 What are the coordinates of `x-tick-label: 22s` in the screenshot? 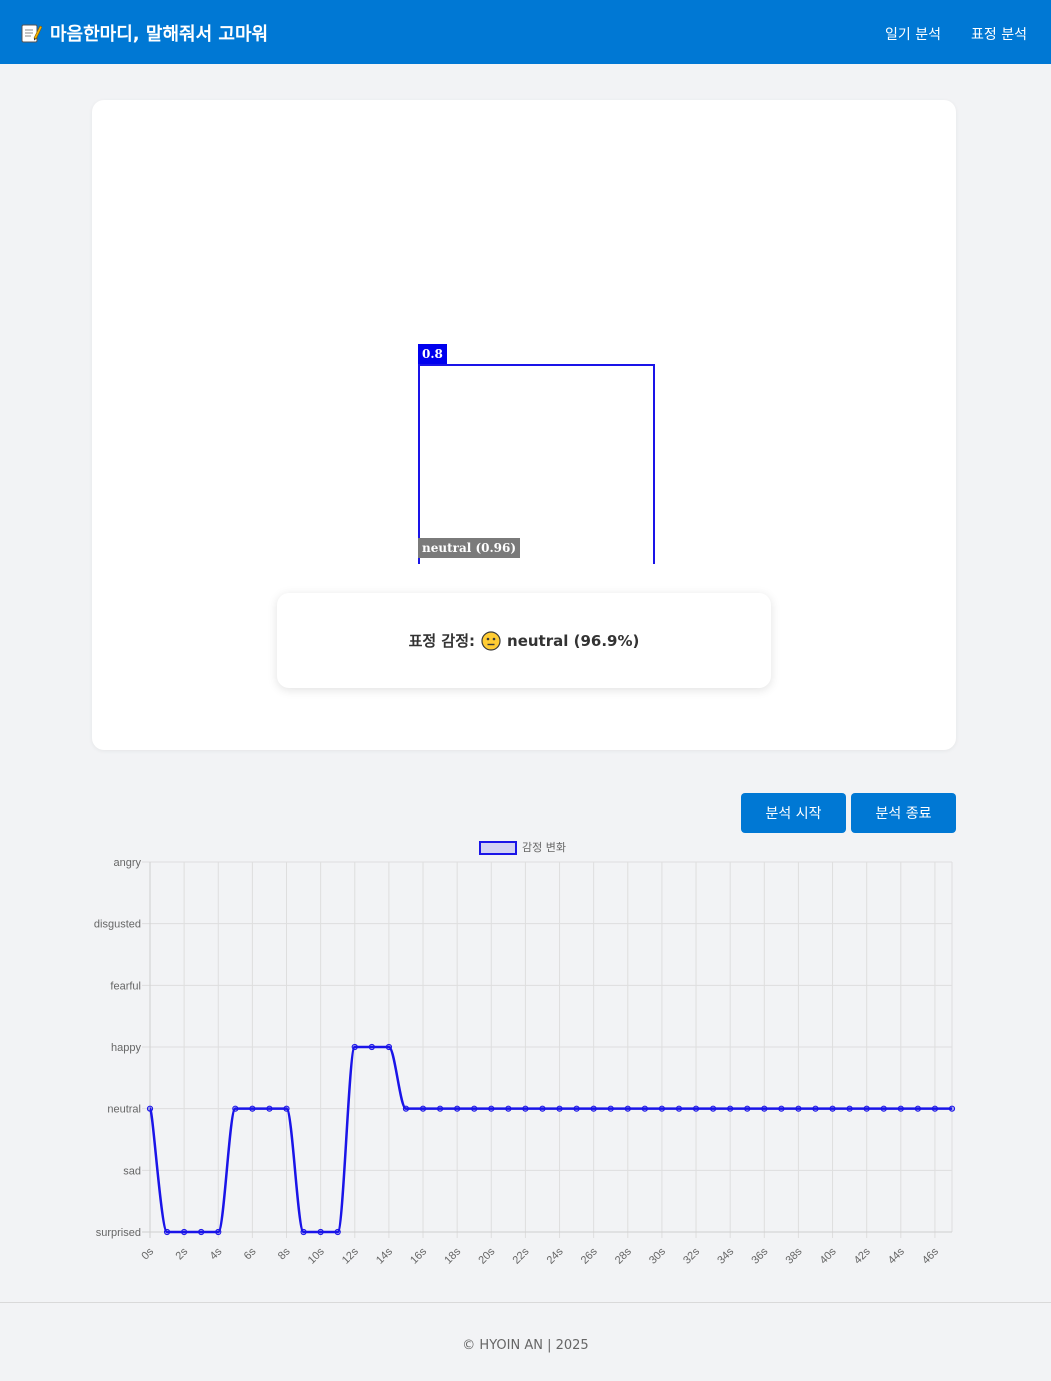 It's located at (520, 1255).